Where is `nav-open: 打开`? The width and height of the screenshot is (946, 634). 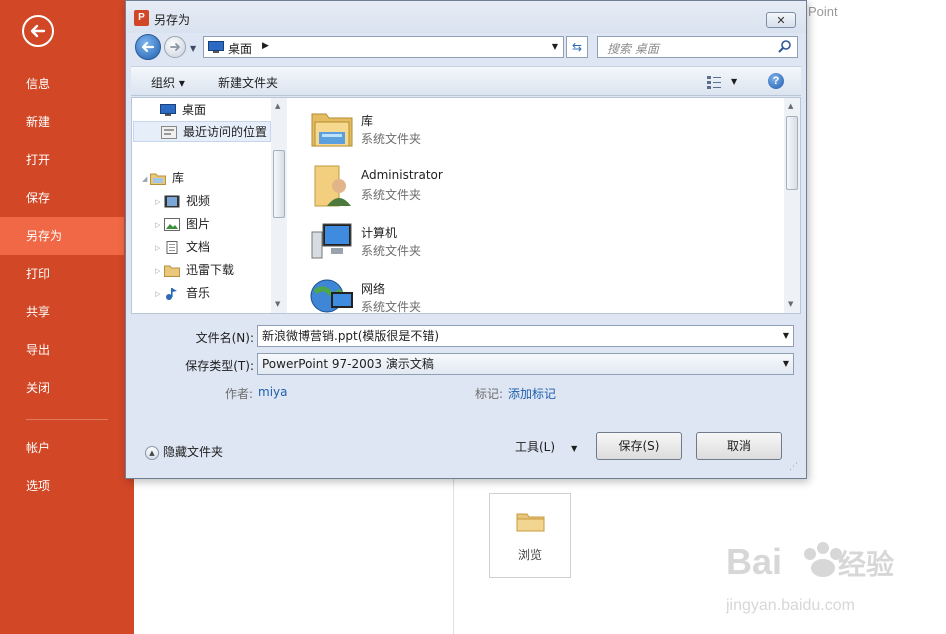 nav-open: 打开 is located at coordinates (62, 160).